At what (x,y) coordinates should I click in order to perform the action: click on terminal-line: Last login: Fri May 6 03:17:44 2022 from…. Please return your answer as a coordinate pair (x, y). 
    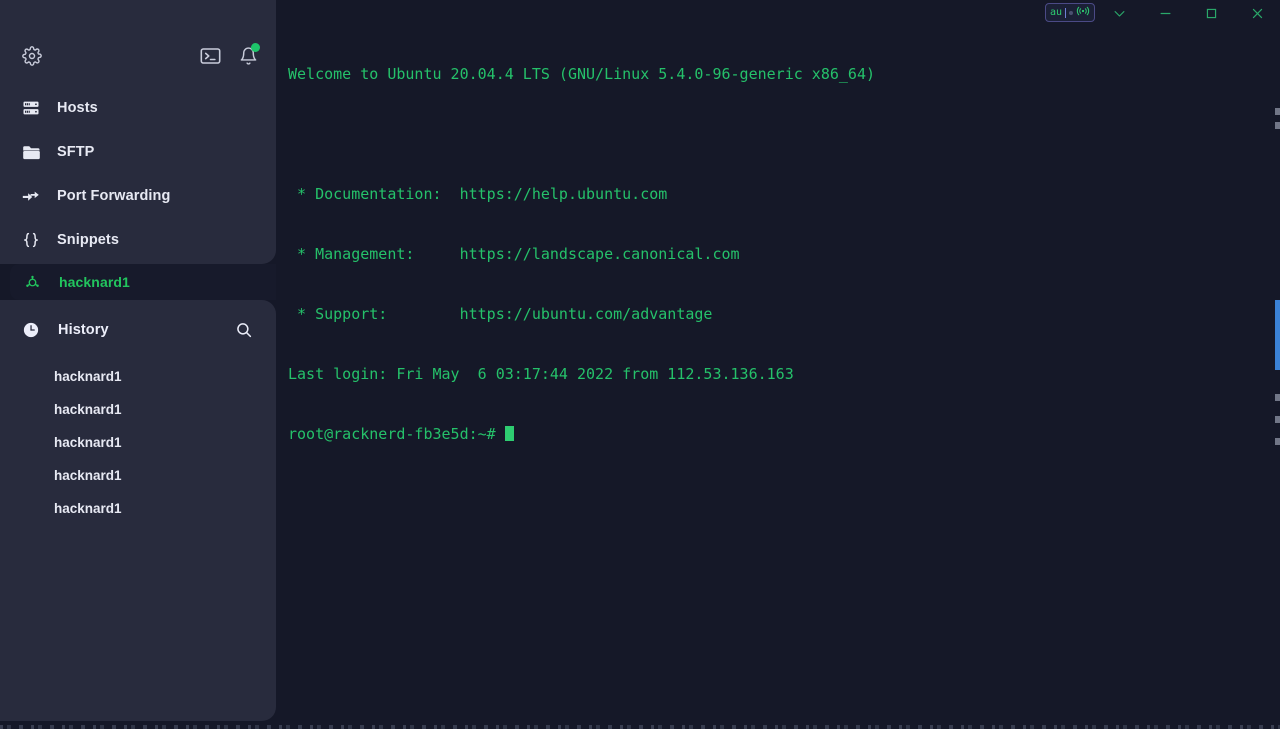
    Looking at the image, I should click on (541, 374).